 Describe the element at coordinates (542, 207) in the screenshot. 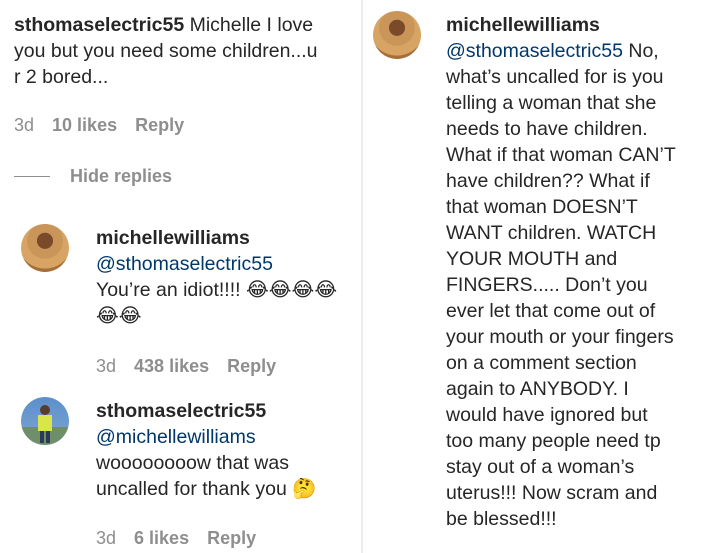

I see `reply-line: that woman DOESN’T` at that location.